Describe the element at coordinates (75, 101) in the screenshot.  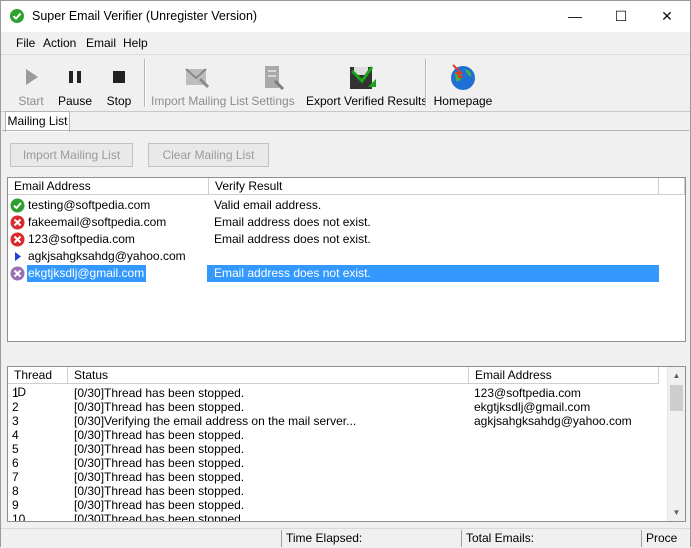
I see `pause-label: Pause` at that location.